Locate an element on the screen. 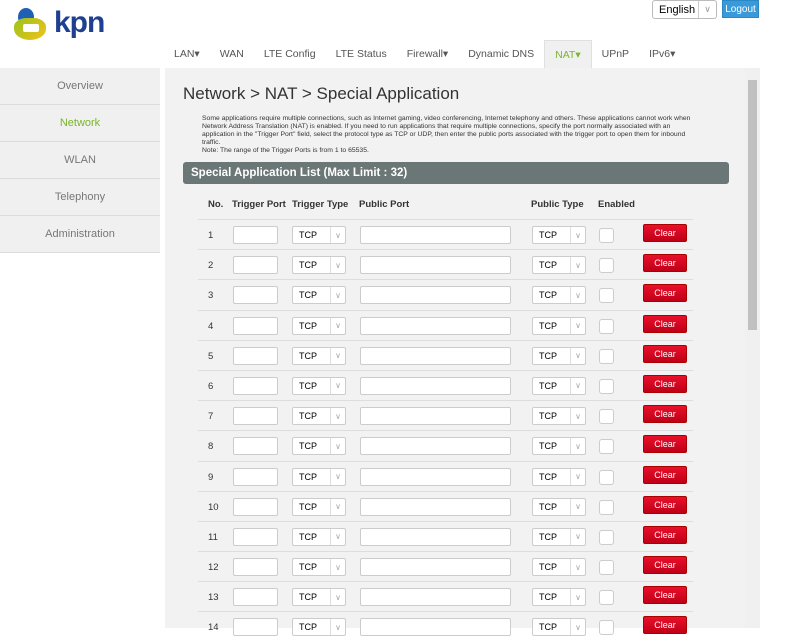  sidebar-item: Network is located at coordinates (80, 123).